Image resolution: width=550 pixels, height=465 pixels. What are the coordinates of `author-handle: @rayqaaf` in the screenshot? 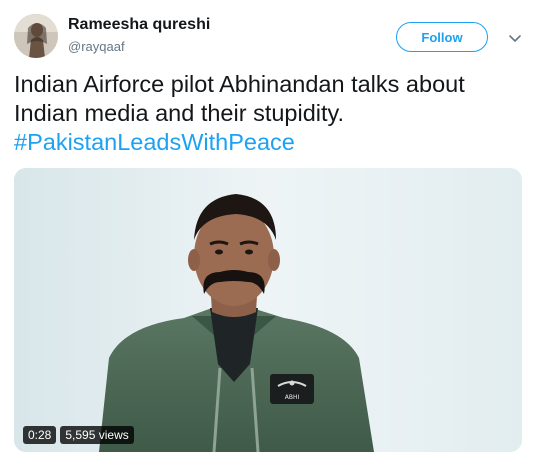 It's located at (96, 46).